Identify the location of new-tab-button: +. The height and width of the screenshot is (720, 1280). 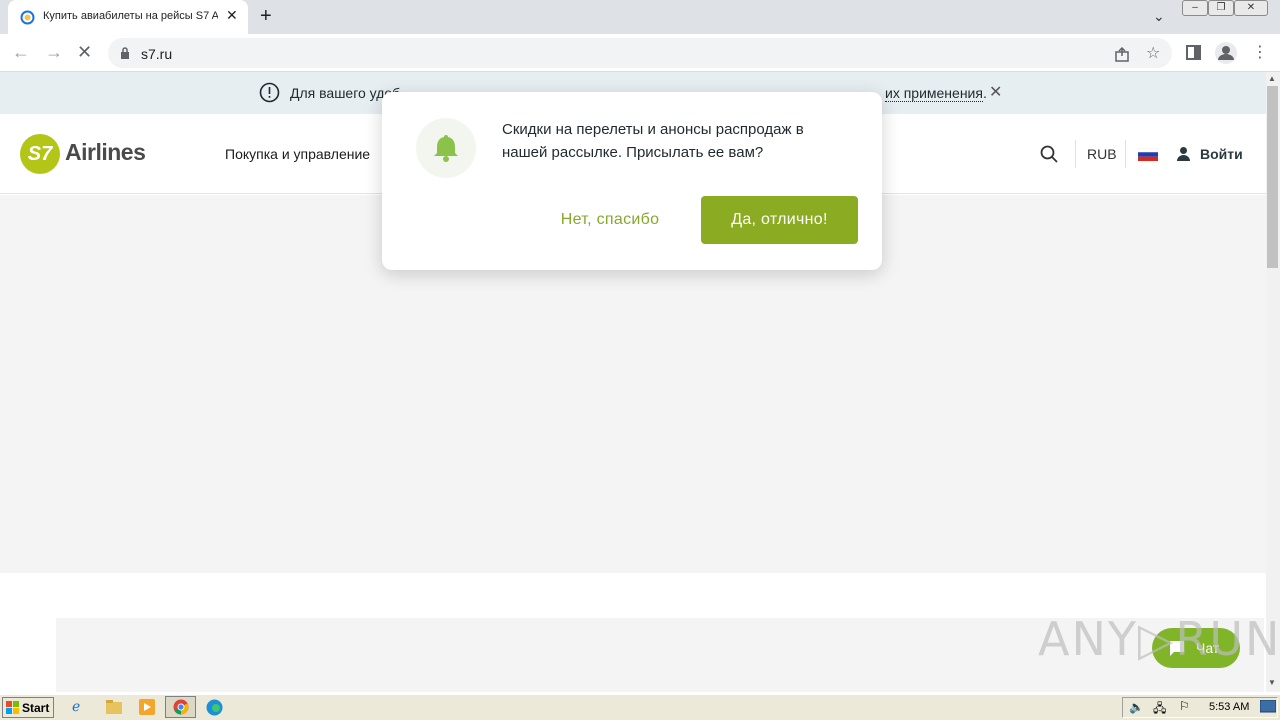
(266, 16).